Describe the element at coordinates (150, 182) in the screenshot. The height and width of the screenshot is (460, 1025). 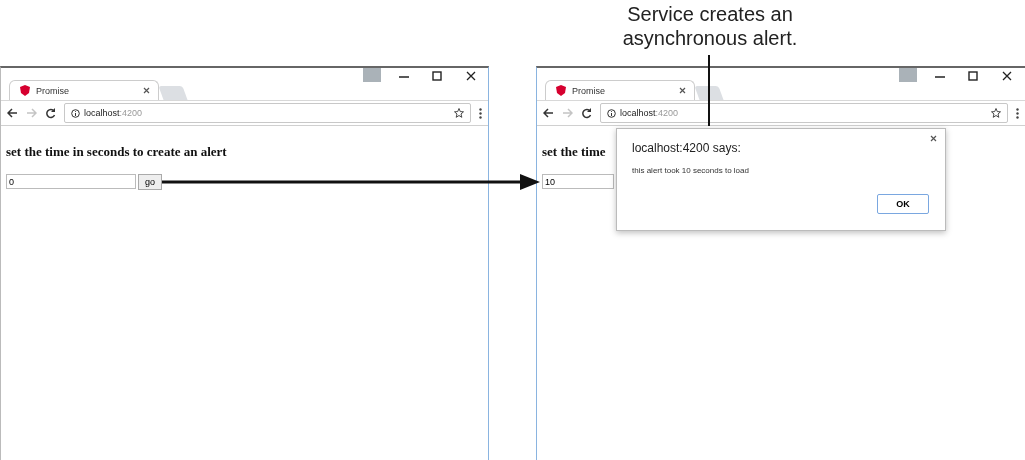
I see `go-button: go` at that location.